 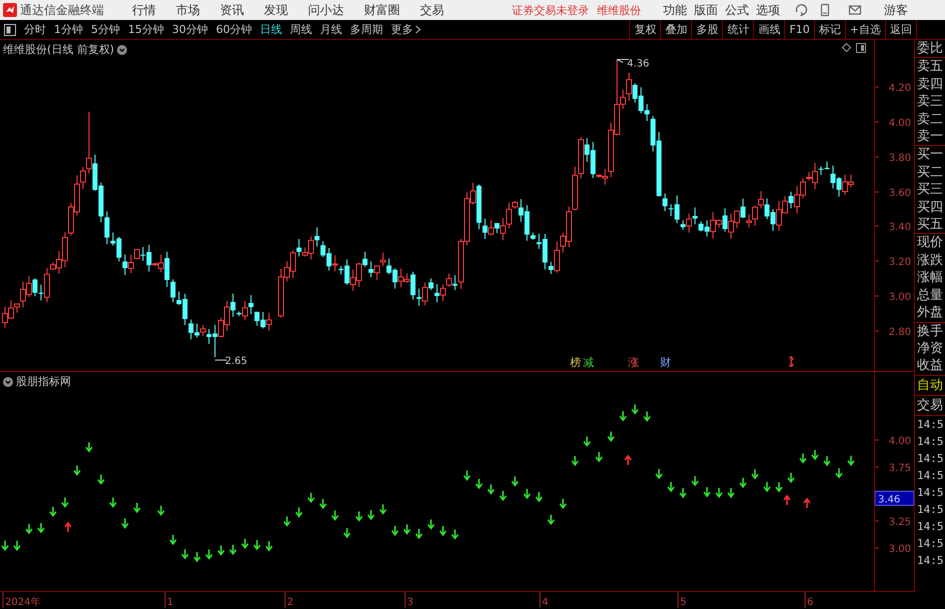 I want to click on quote-label: 涨跌, so click(x=930, y=261).